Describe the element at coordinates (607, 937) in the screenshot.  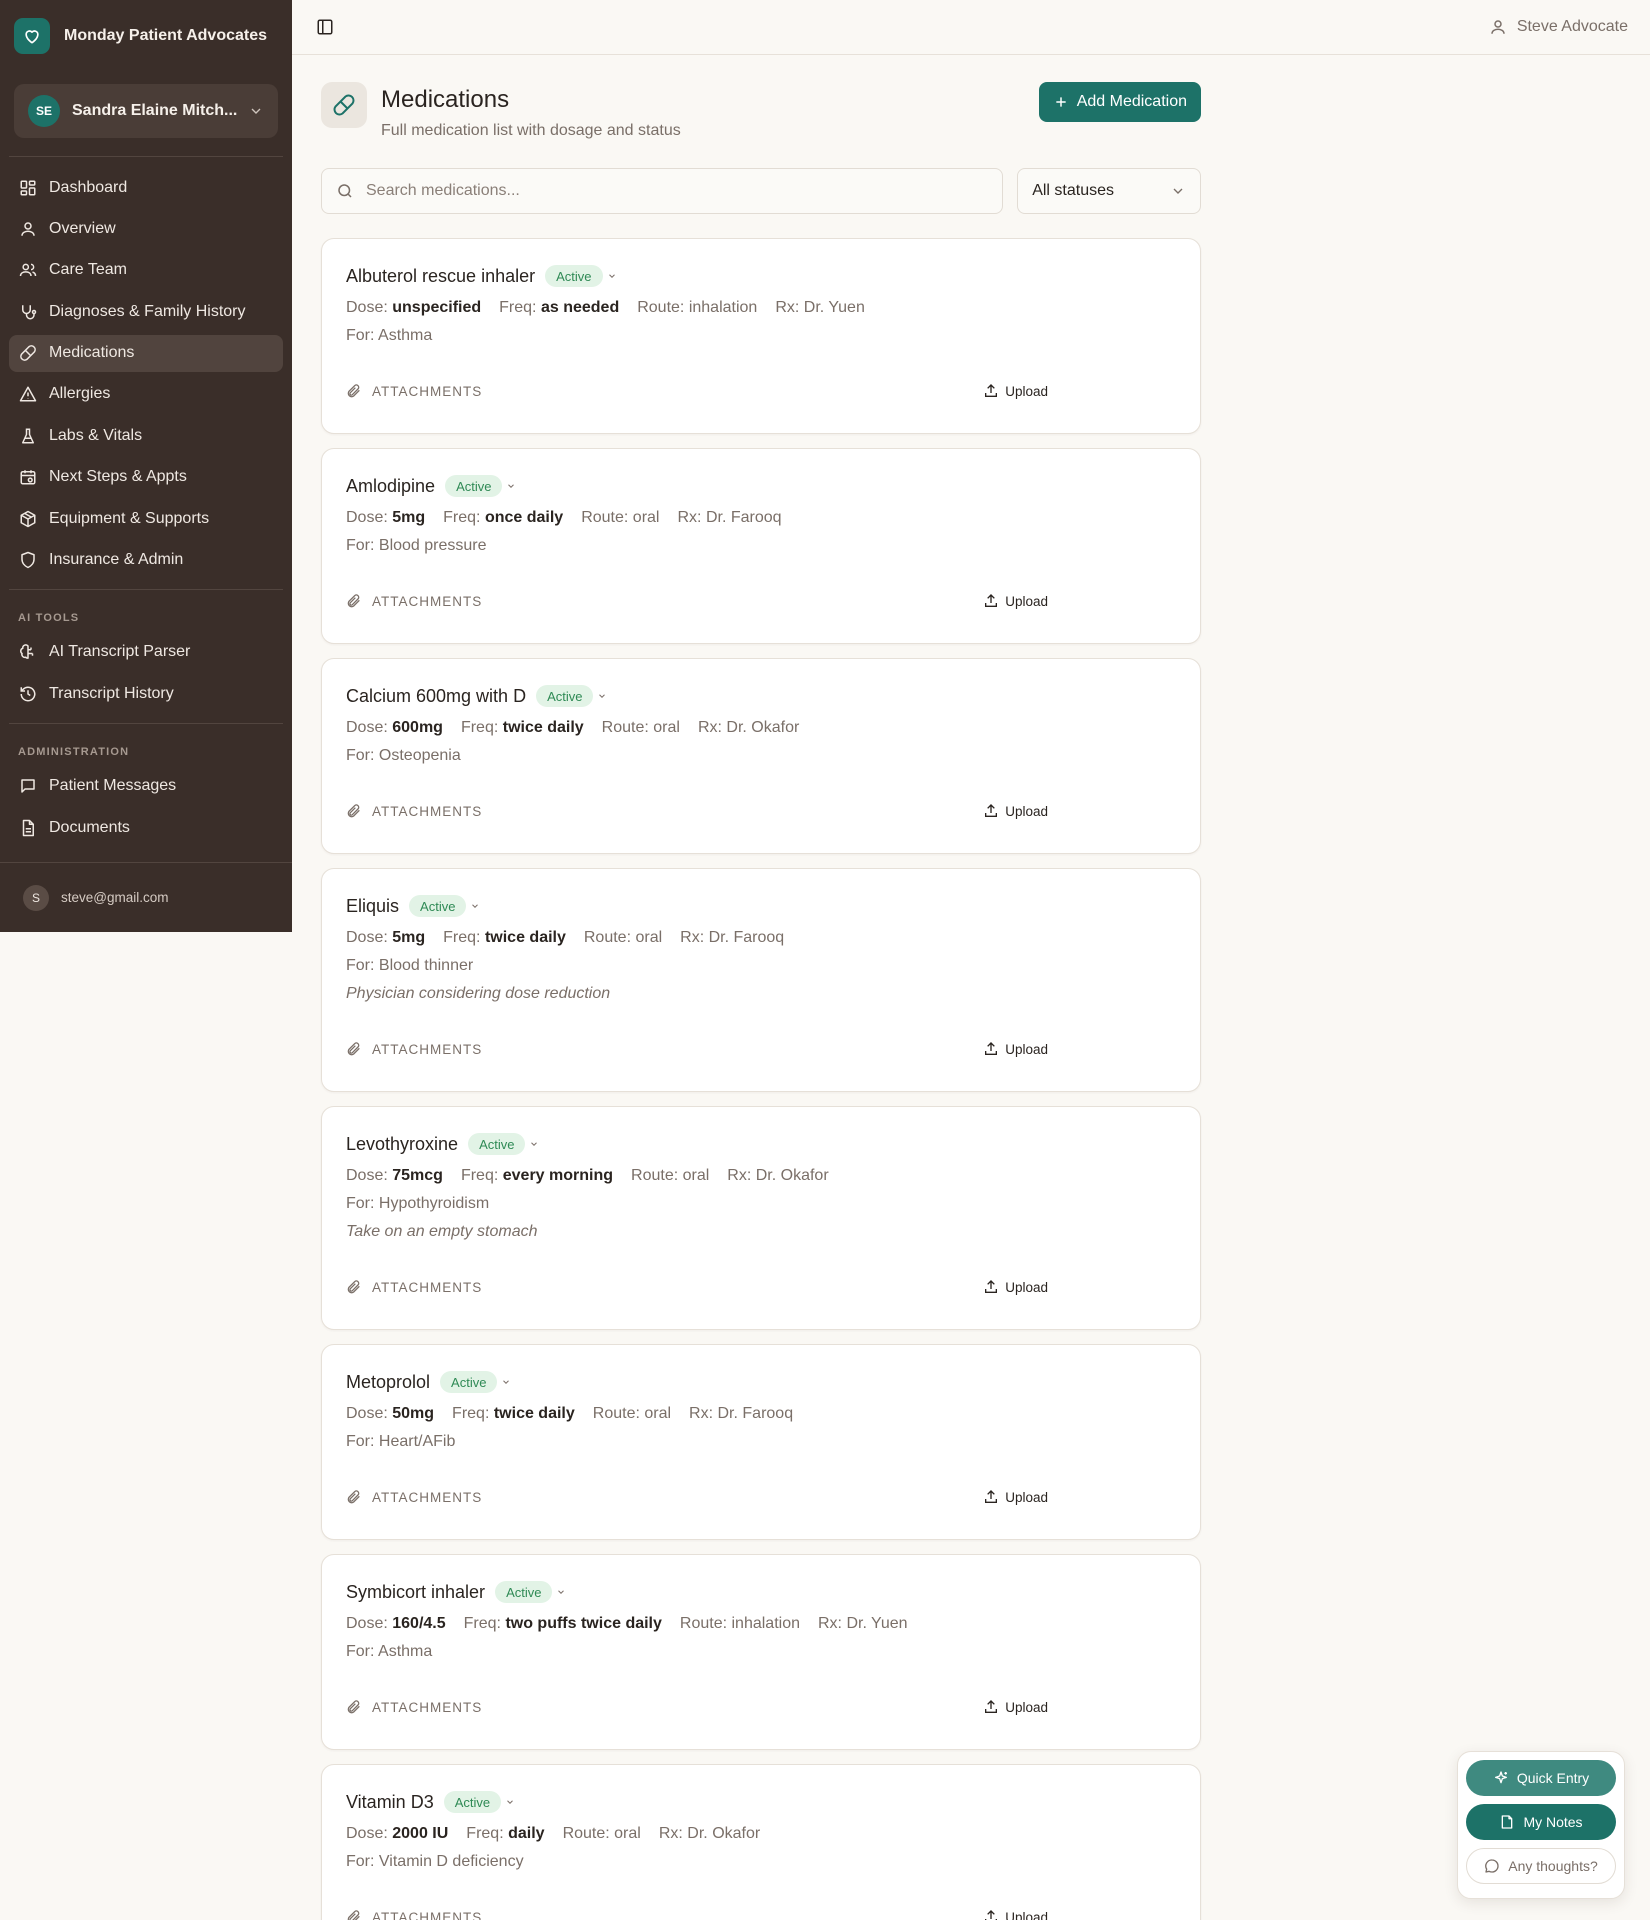
I see `route-label: Route:` at that location.